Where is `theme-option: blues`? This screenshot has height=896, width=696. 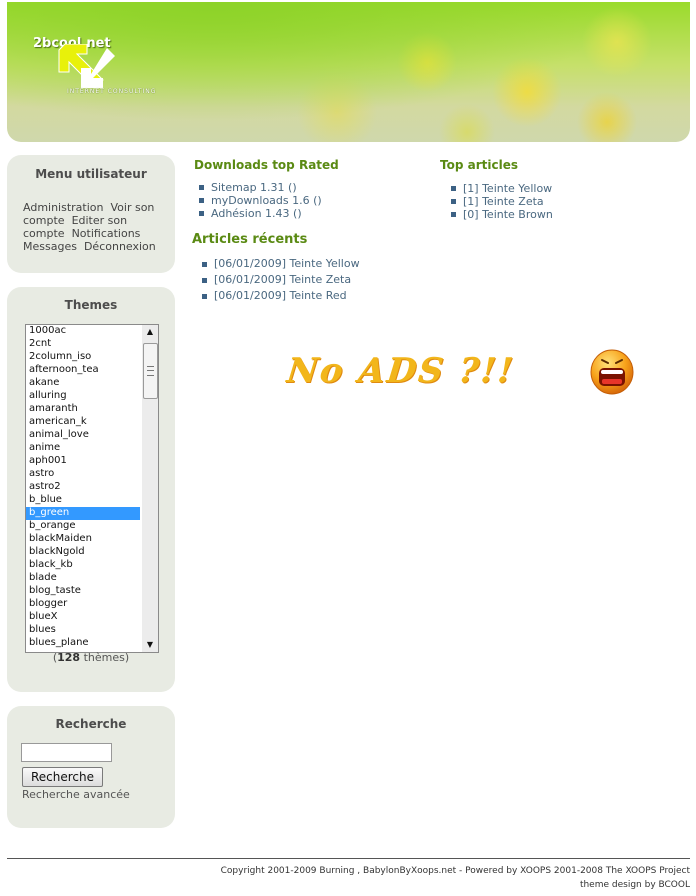
theme-option: blues is located at coordinates (83, 630).